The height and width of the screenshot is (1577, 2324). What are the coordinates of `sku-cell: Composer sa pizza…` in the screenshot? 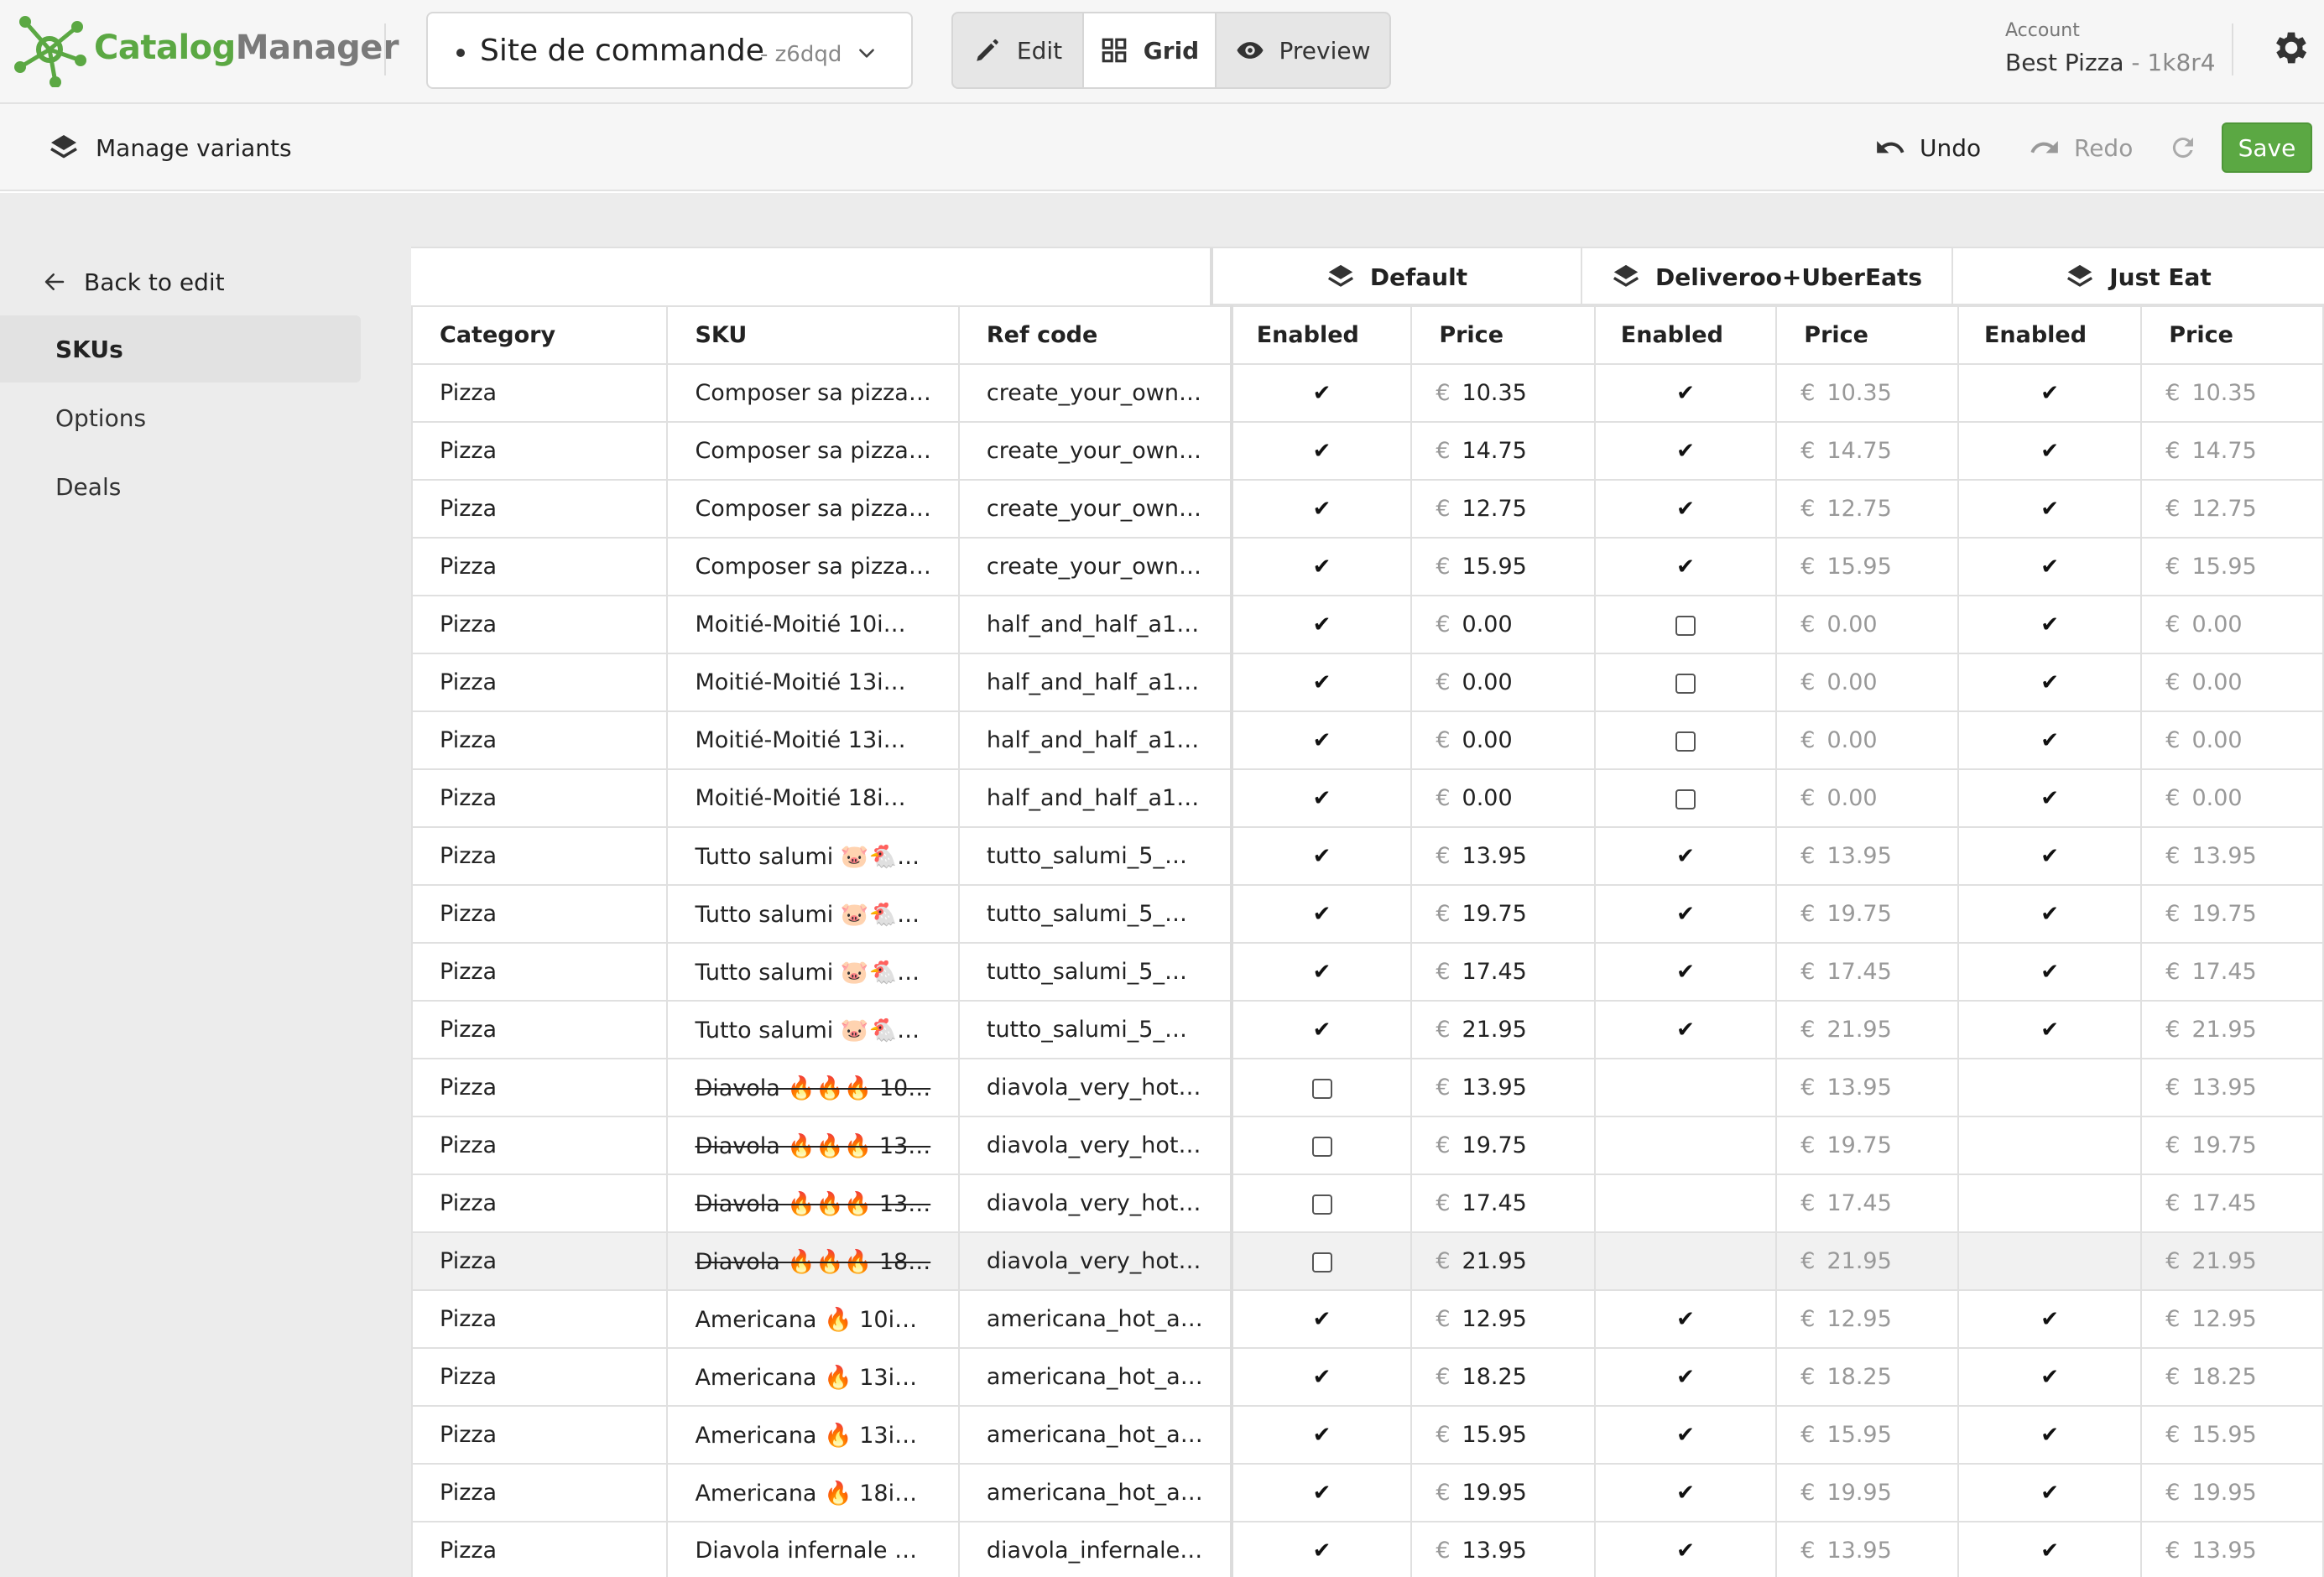 It's located at (813, 566).